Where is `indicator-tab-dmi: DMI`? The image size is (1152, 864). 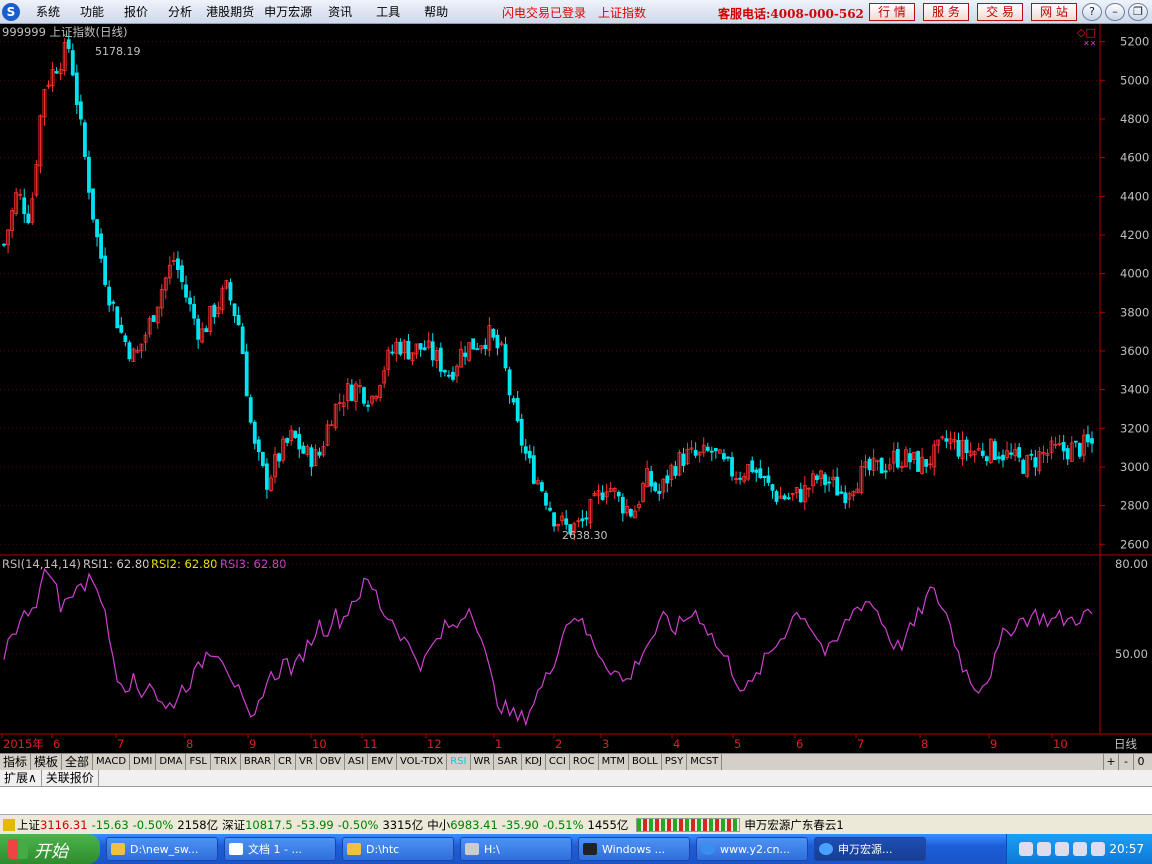
indicator-tab-dmi: DMI is located at coordinates (143, 762).